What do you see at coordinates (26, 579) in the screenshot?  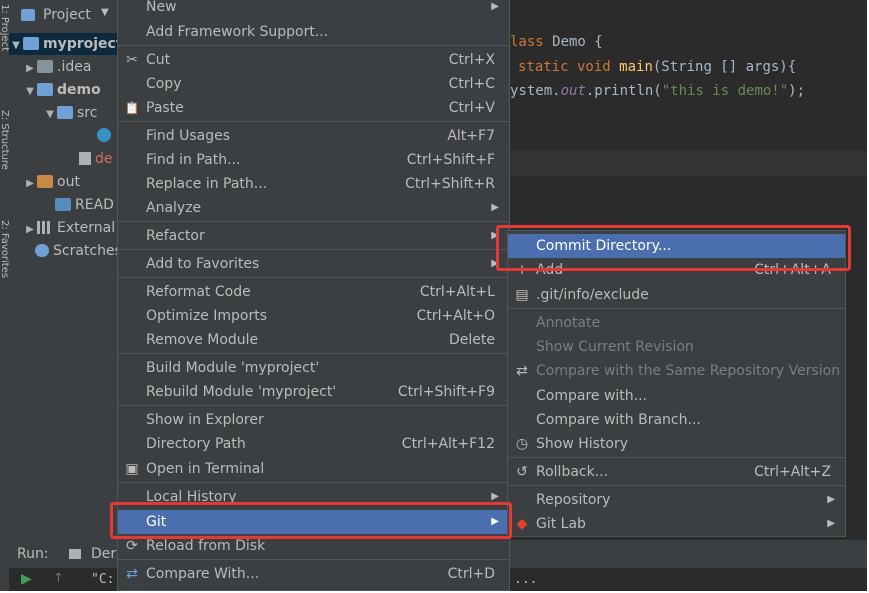 I see `run-play-icon: ▶` at bounding box center [26, 579].